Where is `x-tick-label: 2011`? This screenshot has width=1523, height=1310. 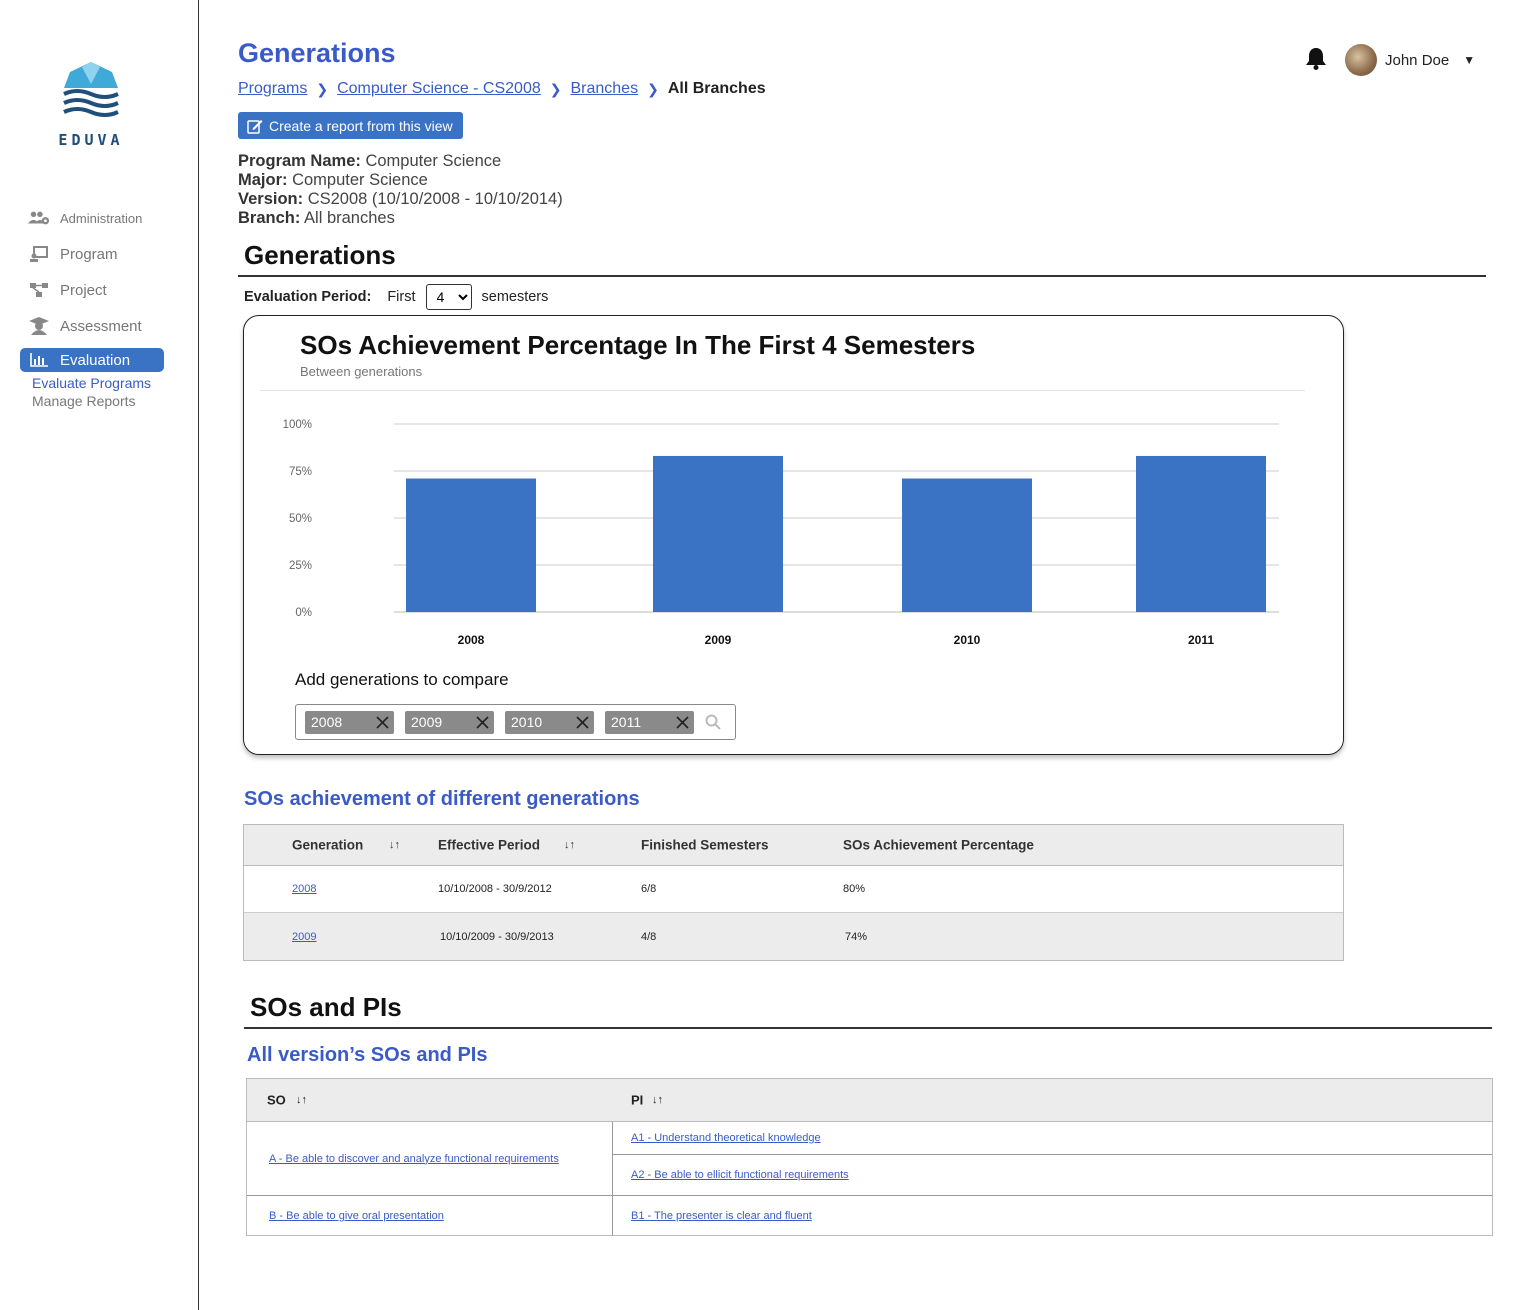 x-tick-label: 2011 is located at coordinates (1201, 640).